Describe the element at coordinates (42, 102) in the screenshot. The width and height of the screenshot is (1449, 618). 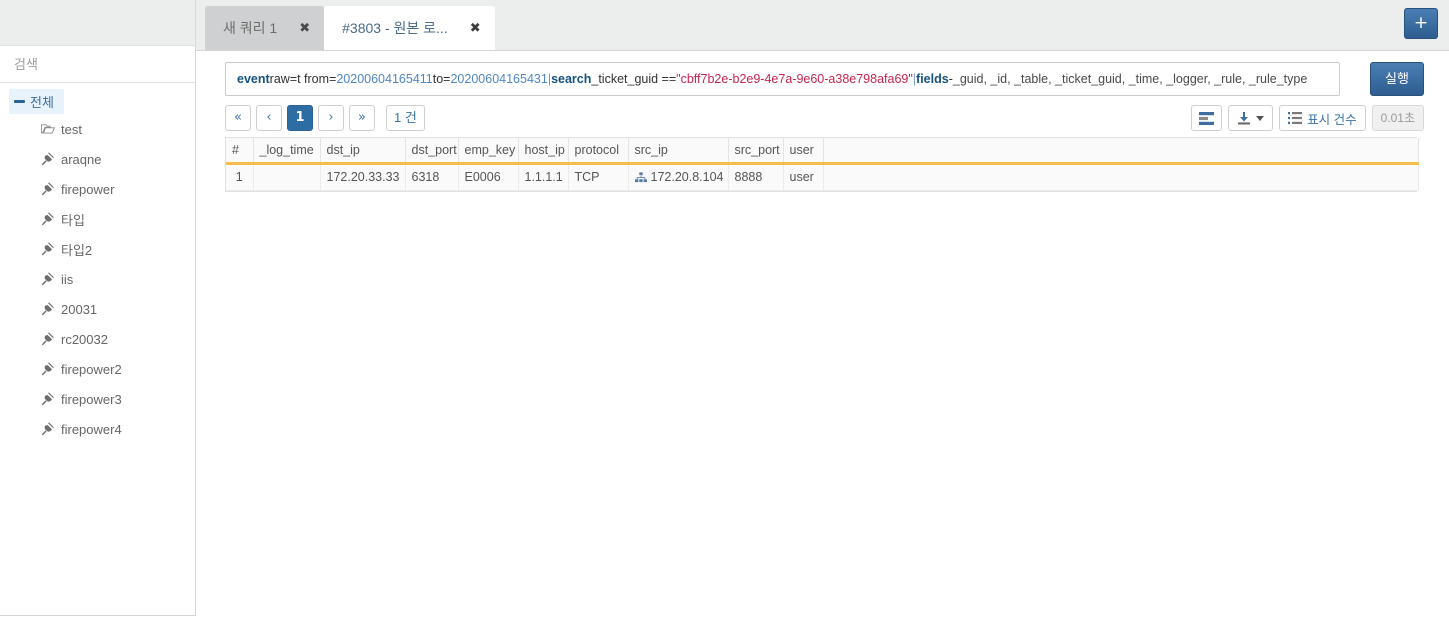
I see `tree-root-label: 전체` at that location.